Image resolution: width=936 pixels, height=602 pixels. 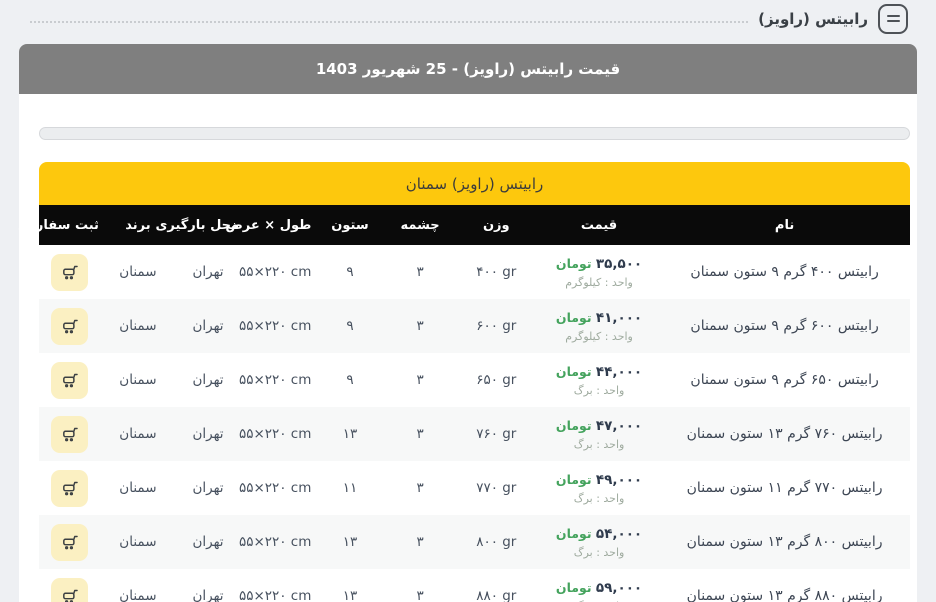 I want to click on product-name: رابیتس ۶۵۰ گرم ۹ ستون سمنان, so click(x=784, y=380).